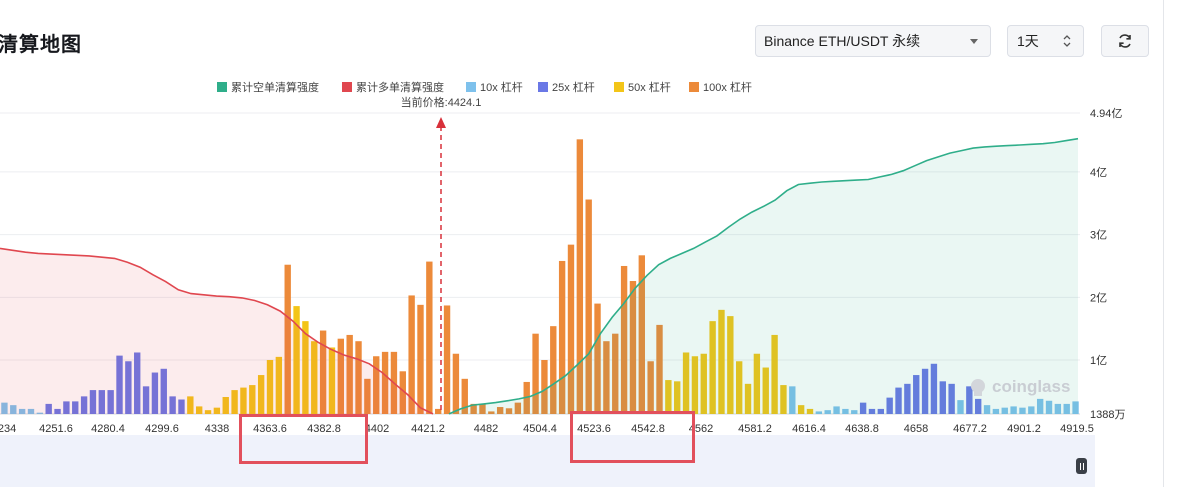 The image size is (1177, 487). What do you see at coordinates (400, 87) in the screenshot?
I see `legend-label: 累计多单清算强度` at bounding box center [400, 87].